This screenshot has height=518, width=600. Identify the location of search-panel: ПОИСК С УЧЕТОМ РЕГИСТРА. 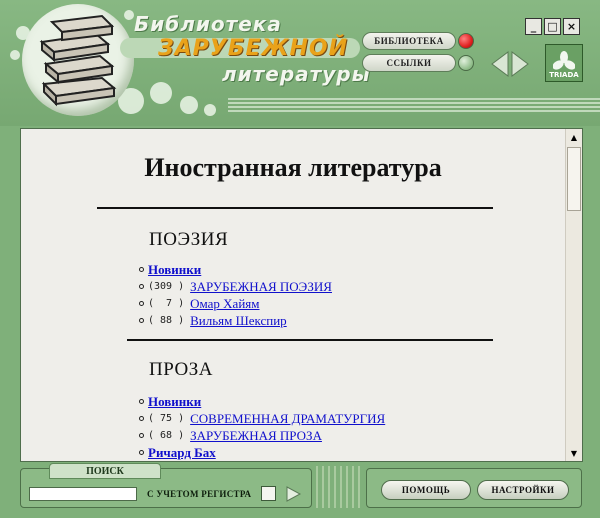
(166, 485).